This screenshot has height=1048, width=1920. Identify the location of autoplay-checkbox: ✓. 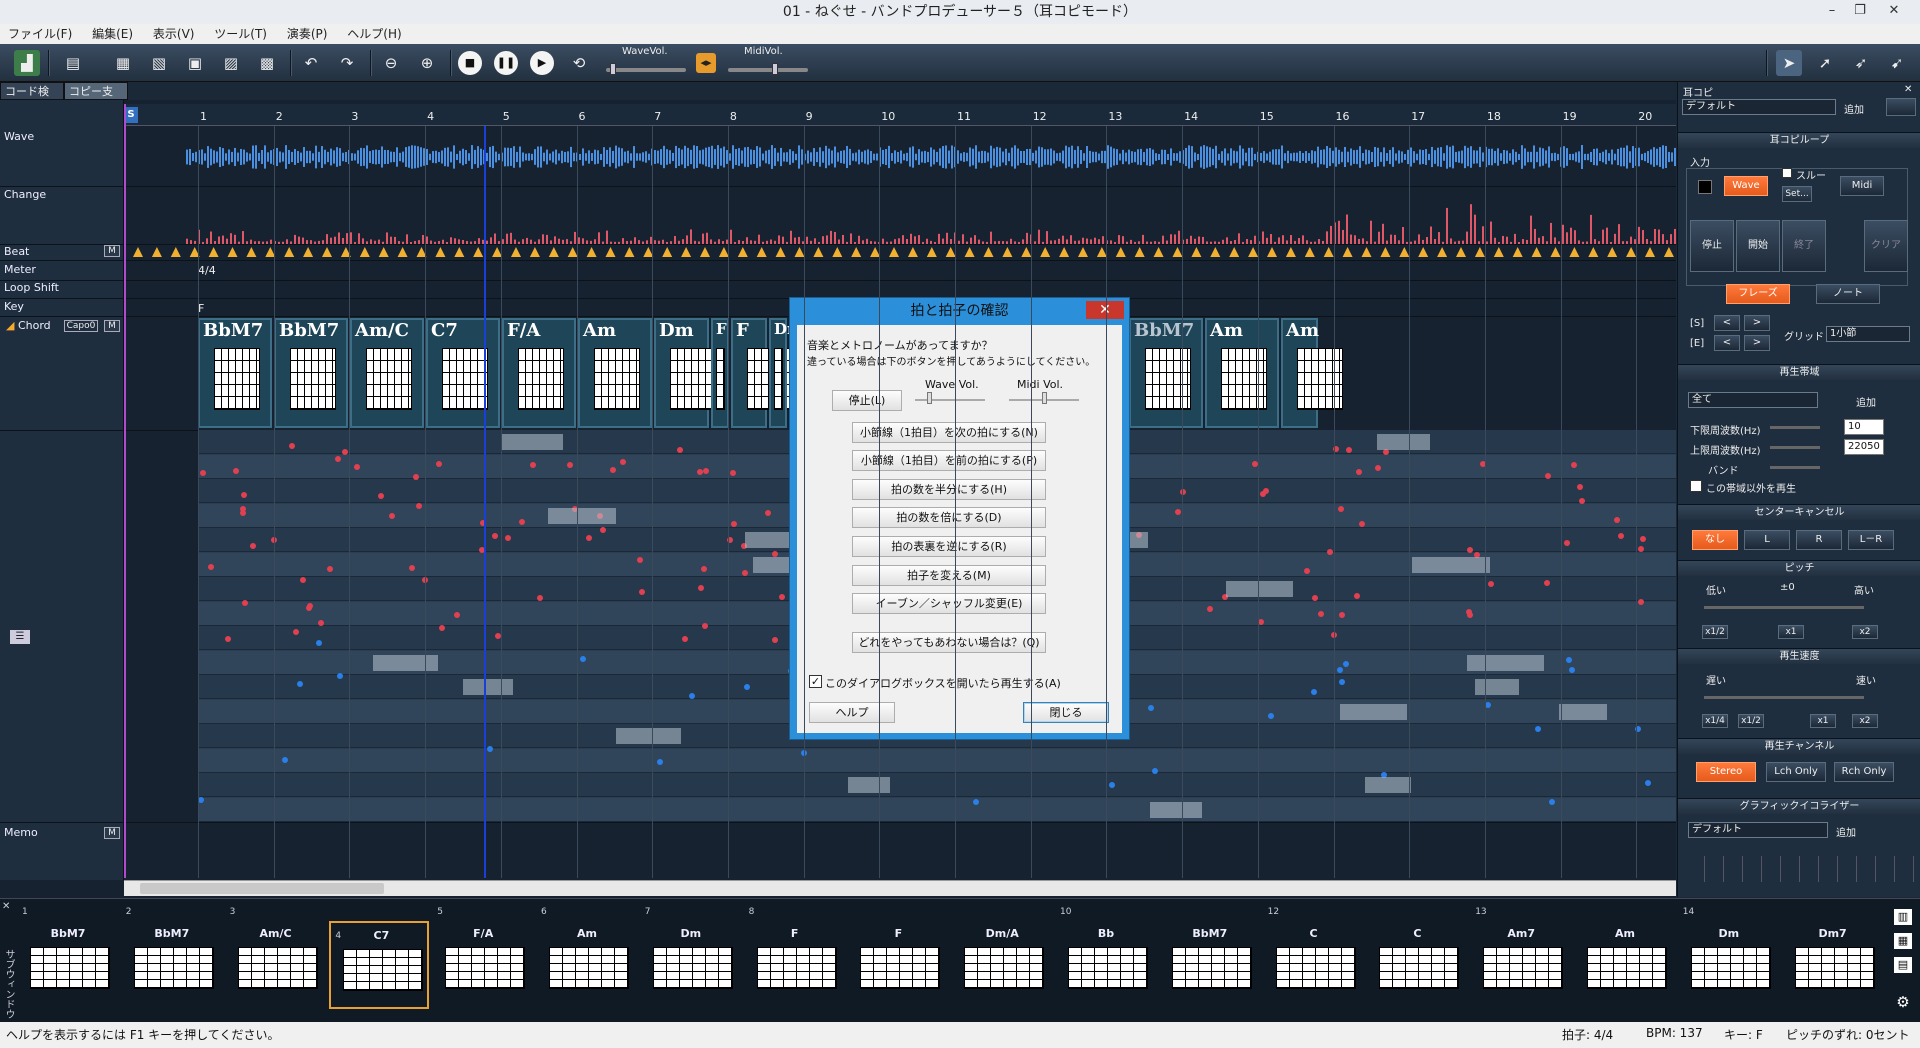
(815, 681).